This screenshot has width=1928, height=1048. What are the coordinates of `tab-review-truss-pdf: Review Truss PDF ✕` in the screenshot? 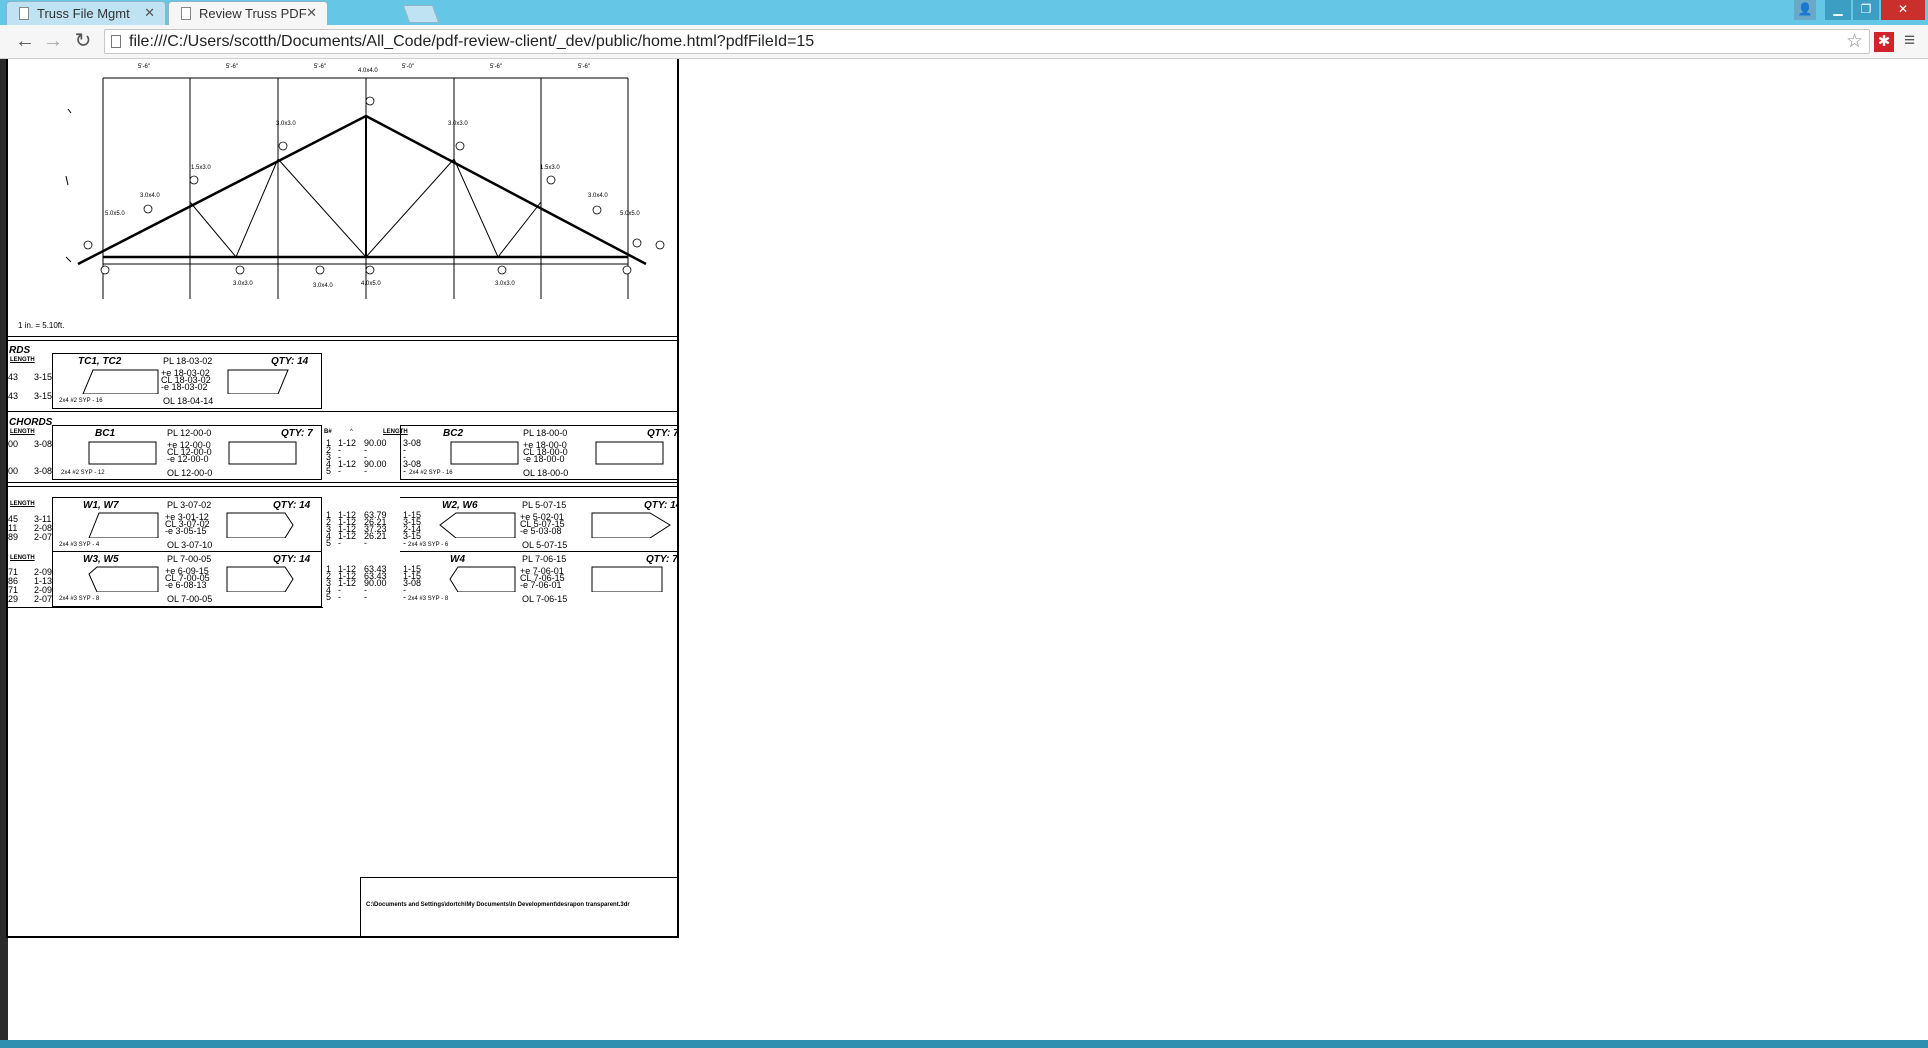 It's located at (248, 13).